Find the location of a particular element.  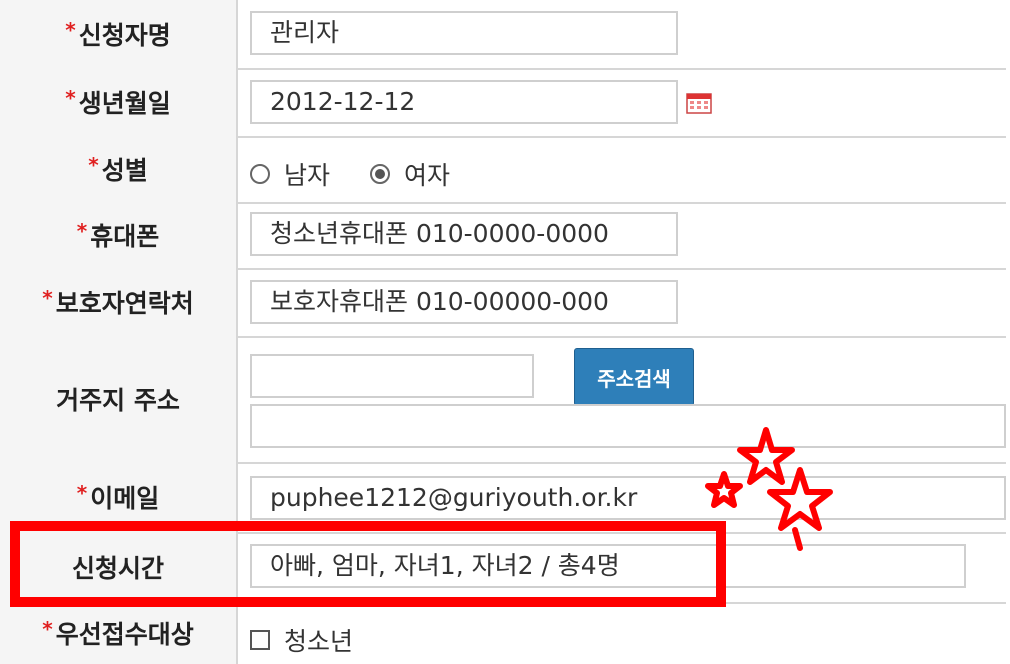

row-priority: * 우선접수대상 청소년 is located at coordinates (503, 633).